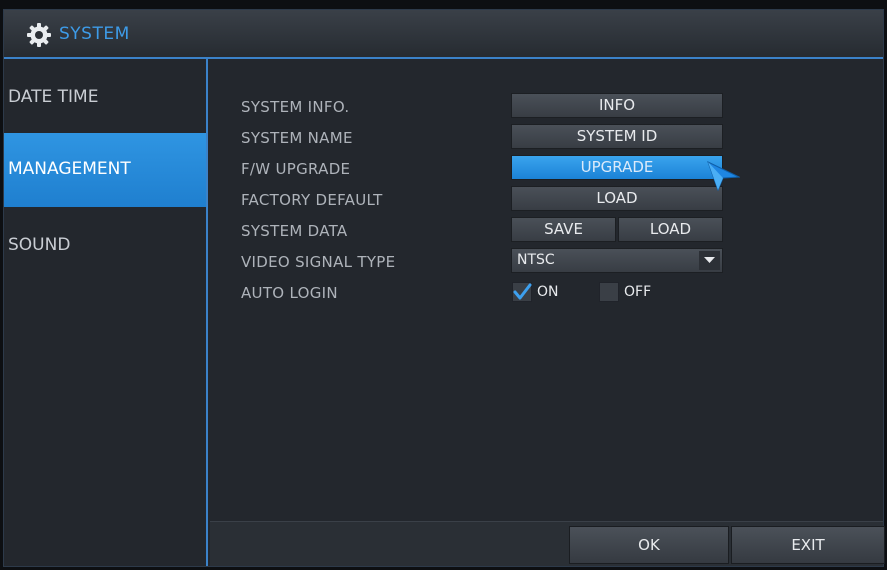  Describe the element at coordinates (94, 34) in the screenshot. I see `window-title: SYSTEM` at that location.